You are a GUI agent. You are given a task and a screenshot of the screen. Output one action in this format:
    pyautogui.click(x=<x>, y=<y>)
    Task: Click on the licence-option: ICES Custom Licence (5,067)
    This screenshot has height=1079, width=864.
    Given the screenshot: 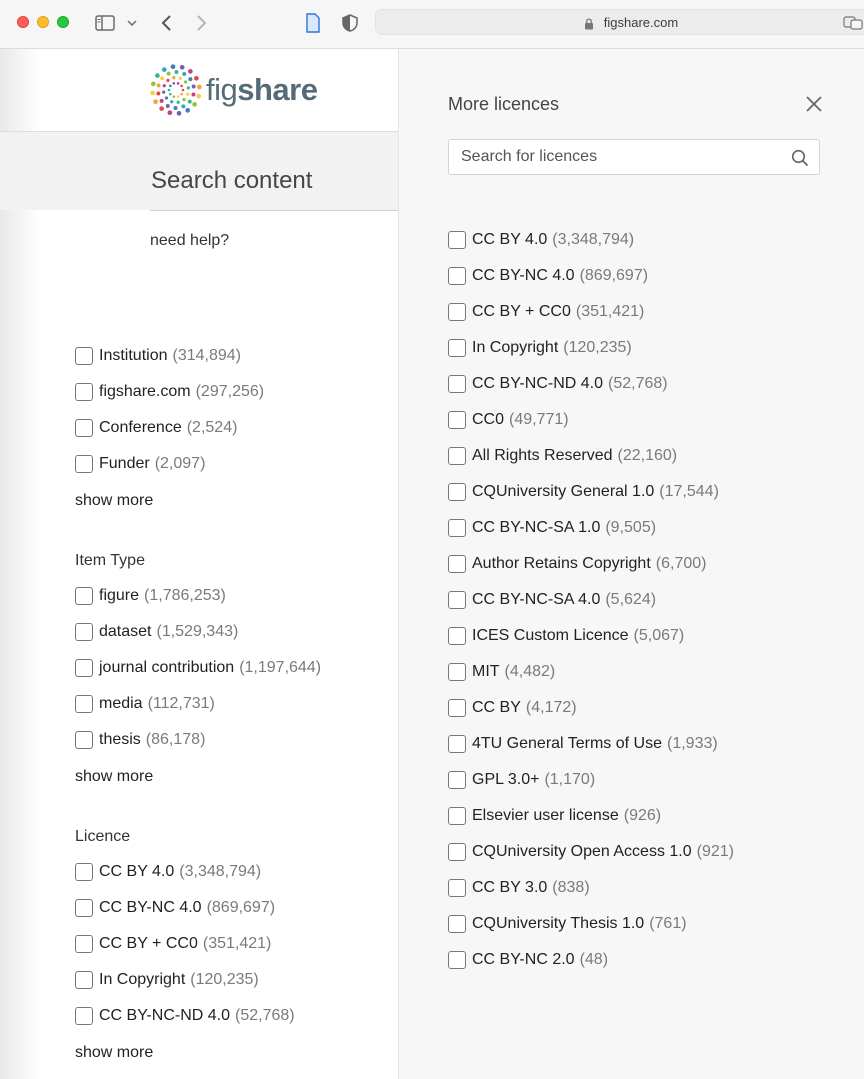 What is the action you would take?
    pyautogui.click(x=566, y=636)
    